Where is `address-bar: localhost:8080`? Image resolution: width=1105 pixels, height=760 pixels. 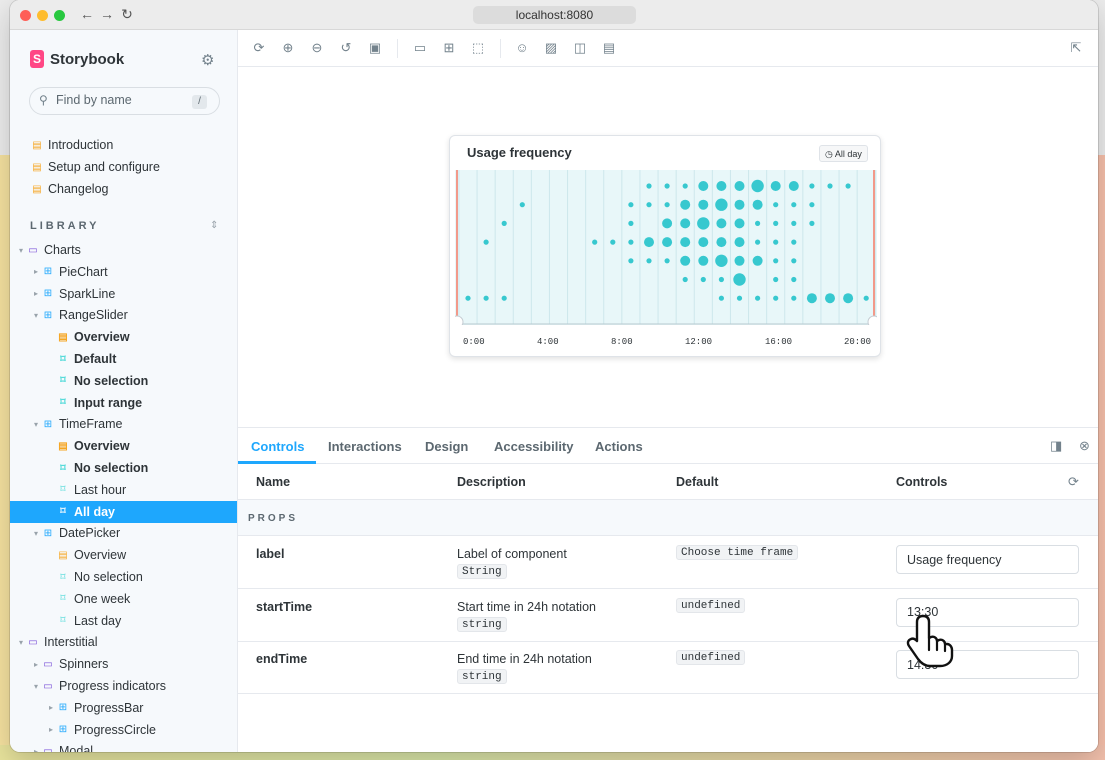
address-bar: localhost:8080 is located at coordinates (554, 15).